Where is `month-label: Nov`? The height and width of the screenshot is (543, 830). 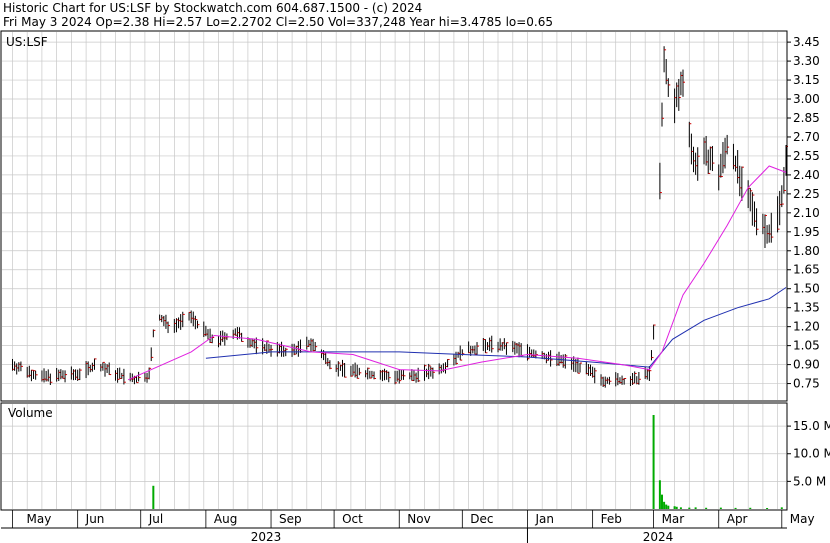
month-label: Nov is located at coordinates (418, 519).